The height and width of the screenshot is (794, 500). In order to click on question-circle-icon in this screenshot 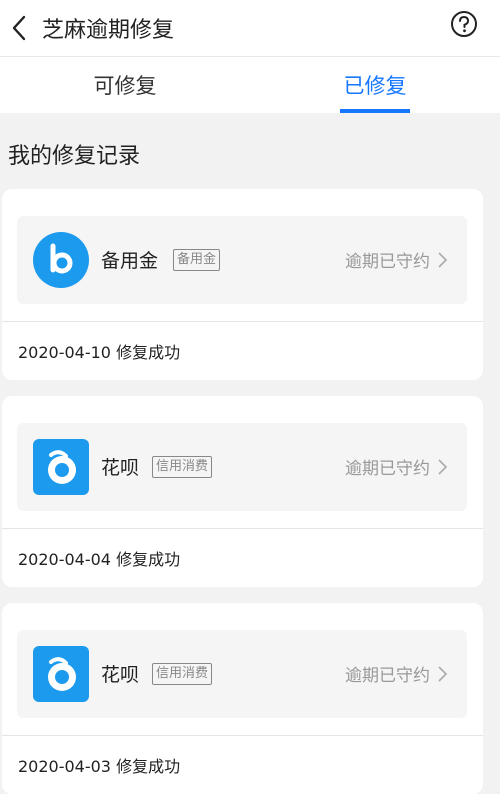, I will do `click(464, 24)`.